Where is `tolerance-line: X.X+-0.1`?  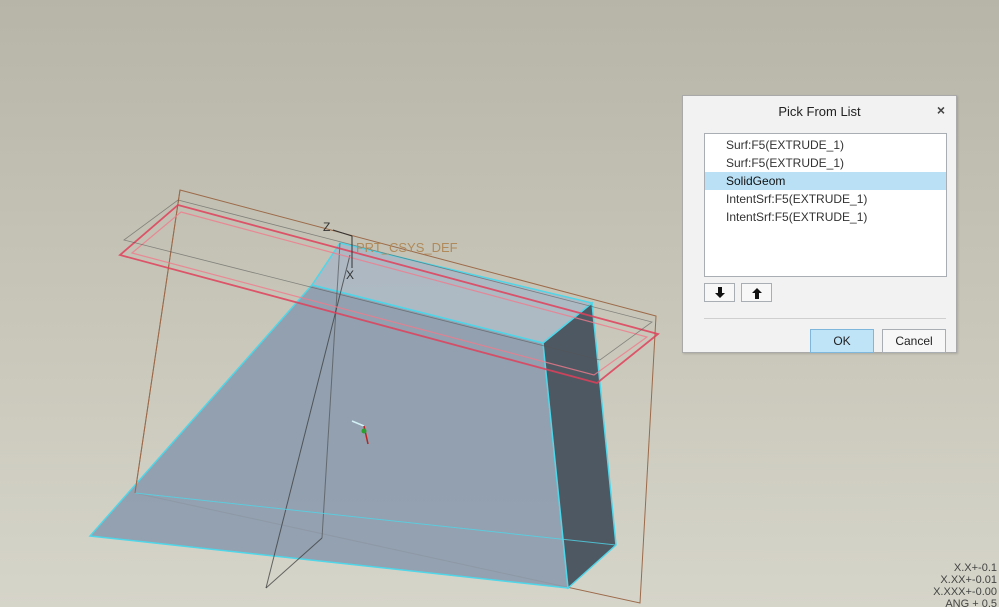 tolerance-line: X.X+-0.1 is located at coordinates (975, 568).